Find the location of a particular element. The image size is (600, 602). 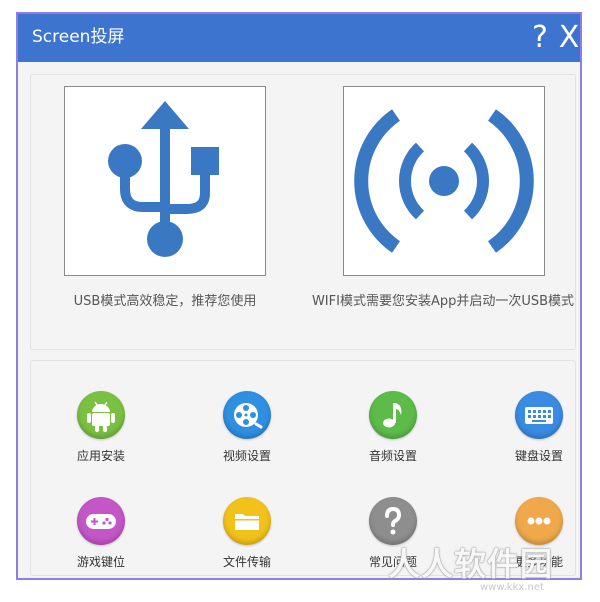

tool-video-settings: 视频设置 is located at coordinates (247, 431).